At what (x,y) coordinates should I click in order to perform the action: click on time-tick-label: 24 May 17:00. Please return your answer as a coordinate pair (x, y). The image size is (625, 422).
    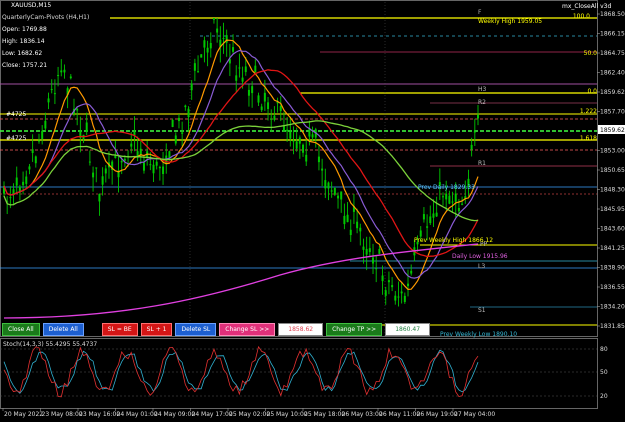
    Looking at the image, I should click on (212, 414).